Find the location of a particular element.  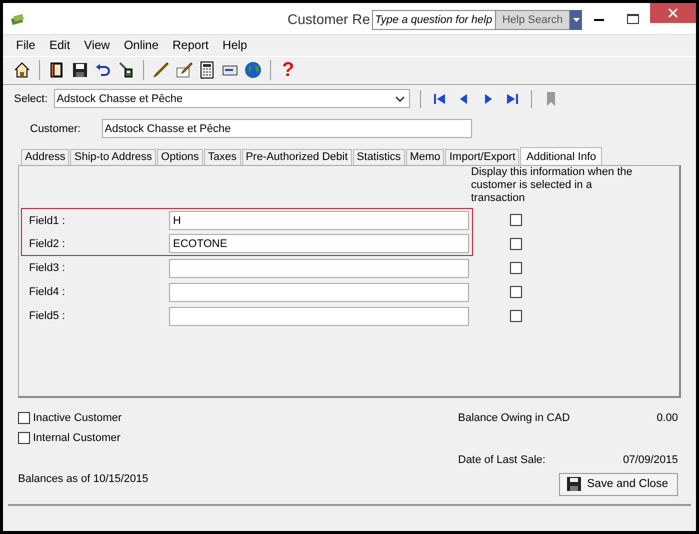

select-label: Select: is located at coordinates (31, 98).